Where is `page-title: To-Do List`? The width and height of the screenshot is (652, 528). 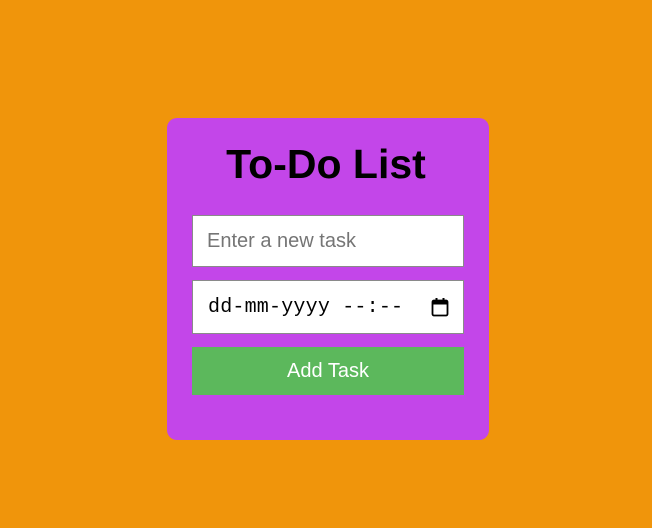
page-title: To-Do List is located at coordinates (326, 164).